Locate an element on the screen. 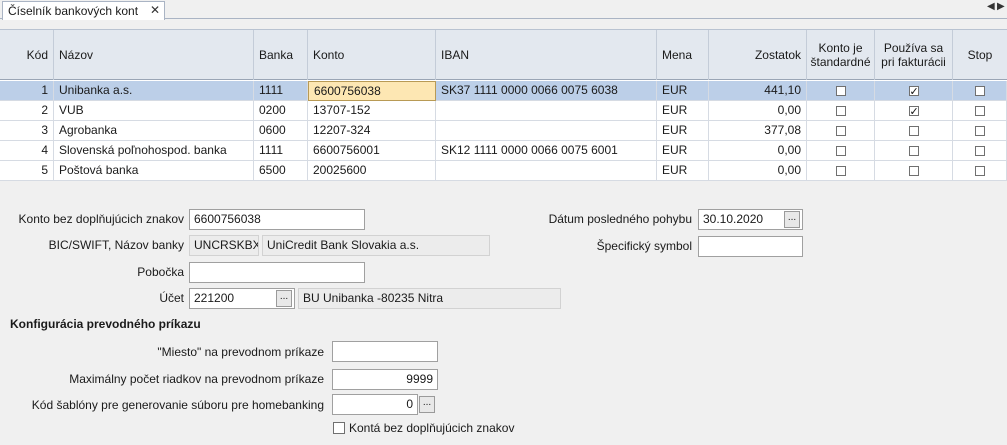  miesto-label: "Miesto" na prevodnom príkaze is located at coordinates (240, 352).